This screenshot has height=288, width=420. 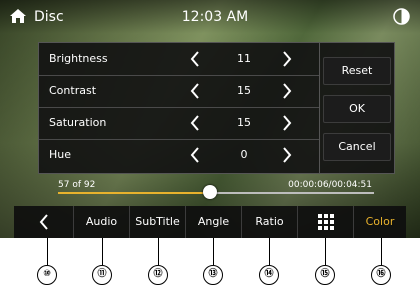 I want to click on color-button: Color, so click(x=380, y=222).